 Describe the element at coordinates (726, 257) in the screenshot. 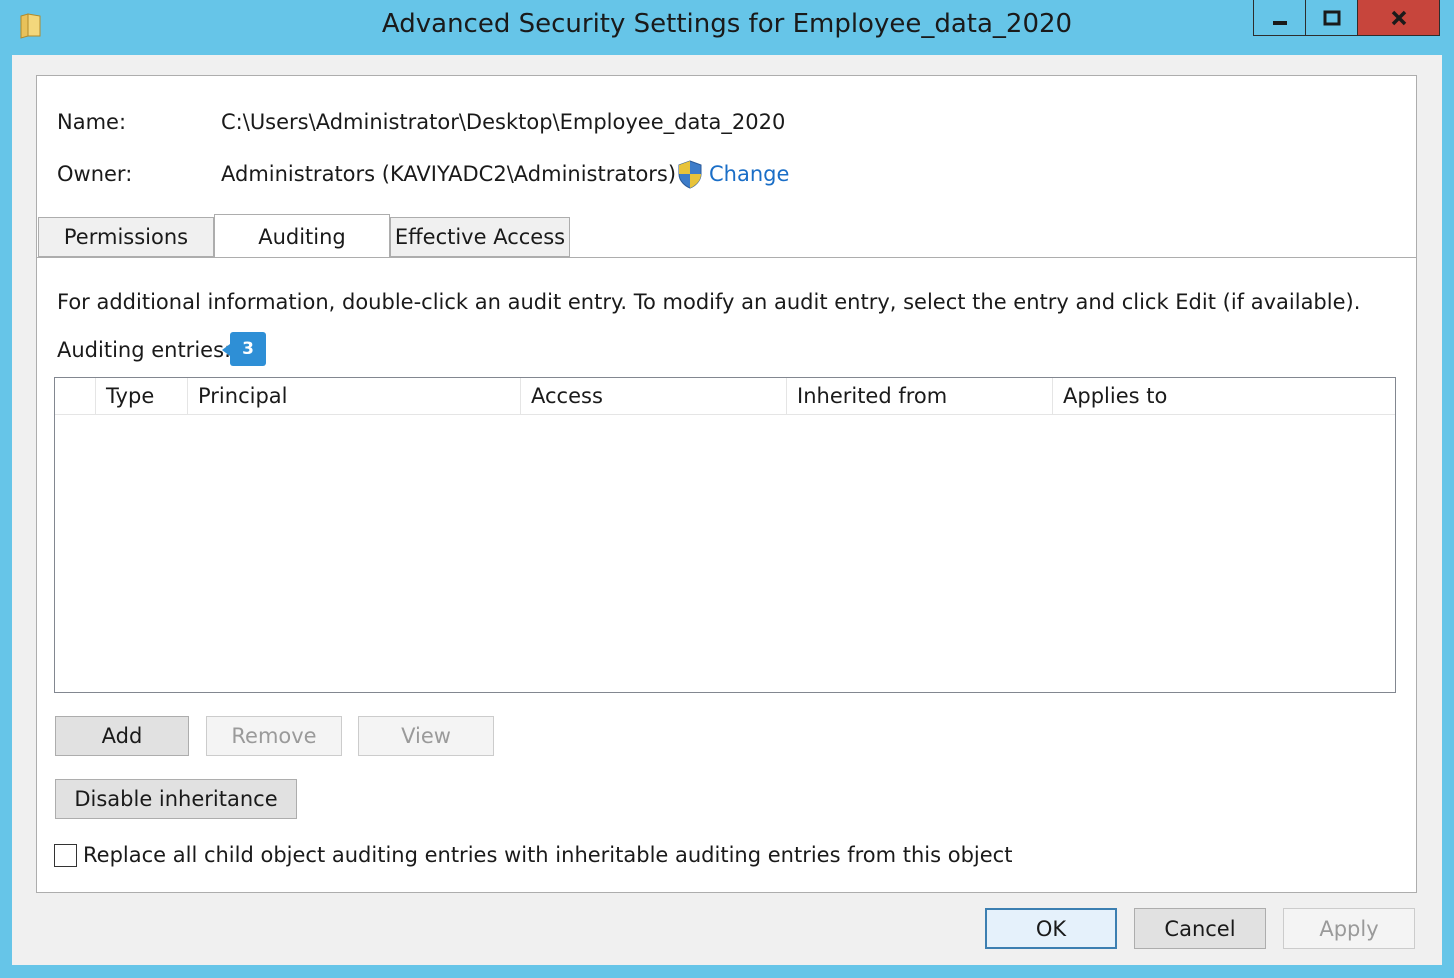

I see `tab-strip-border` at that location.